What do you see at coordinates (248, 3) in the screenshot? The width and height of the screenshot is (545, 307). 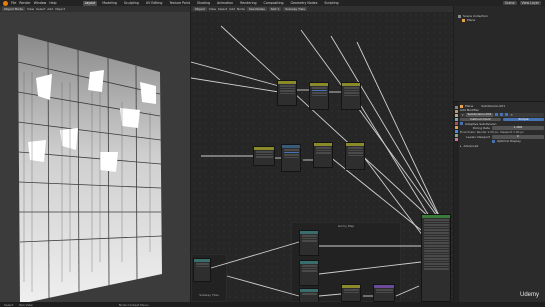 I see `workspace-tab-rendering: Rendering` at bounding box center [248, 3].